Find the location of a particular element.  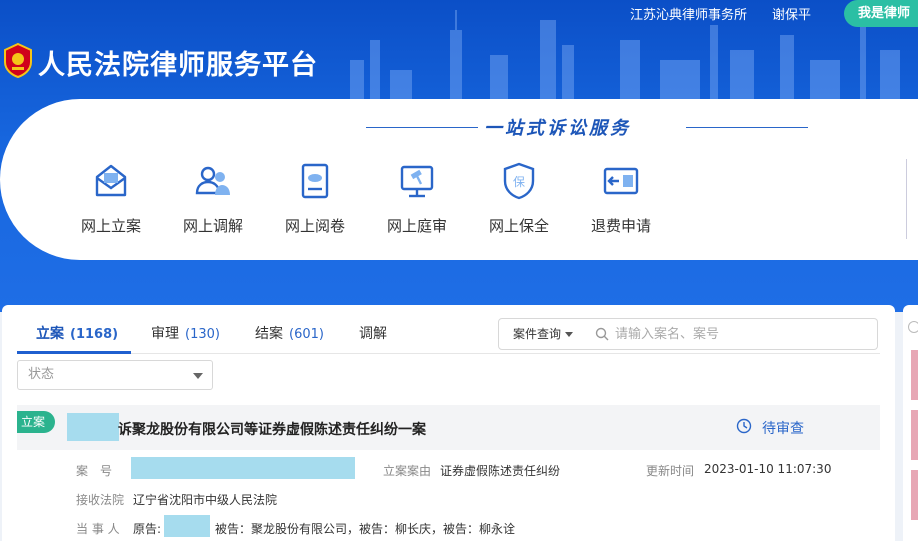

redacted-plaintiff-name is located at coordinates (93, 427).